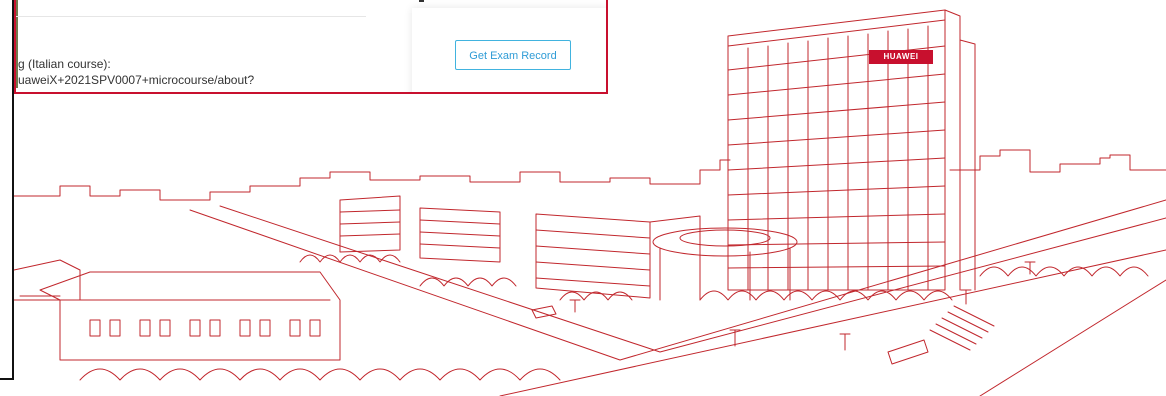  What do you see at coordinates (901, 57) in the screenshot?
I see `huawei-sign: HUAWEI` at bounding box center [901, 57].